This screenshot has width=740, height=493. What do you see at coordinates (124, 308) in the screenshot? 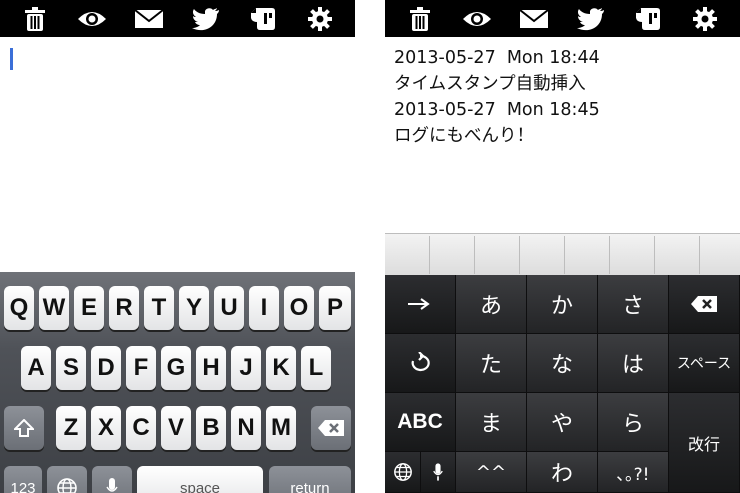
I see `key-r: R` at bounding box center [124, 308].